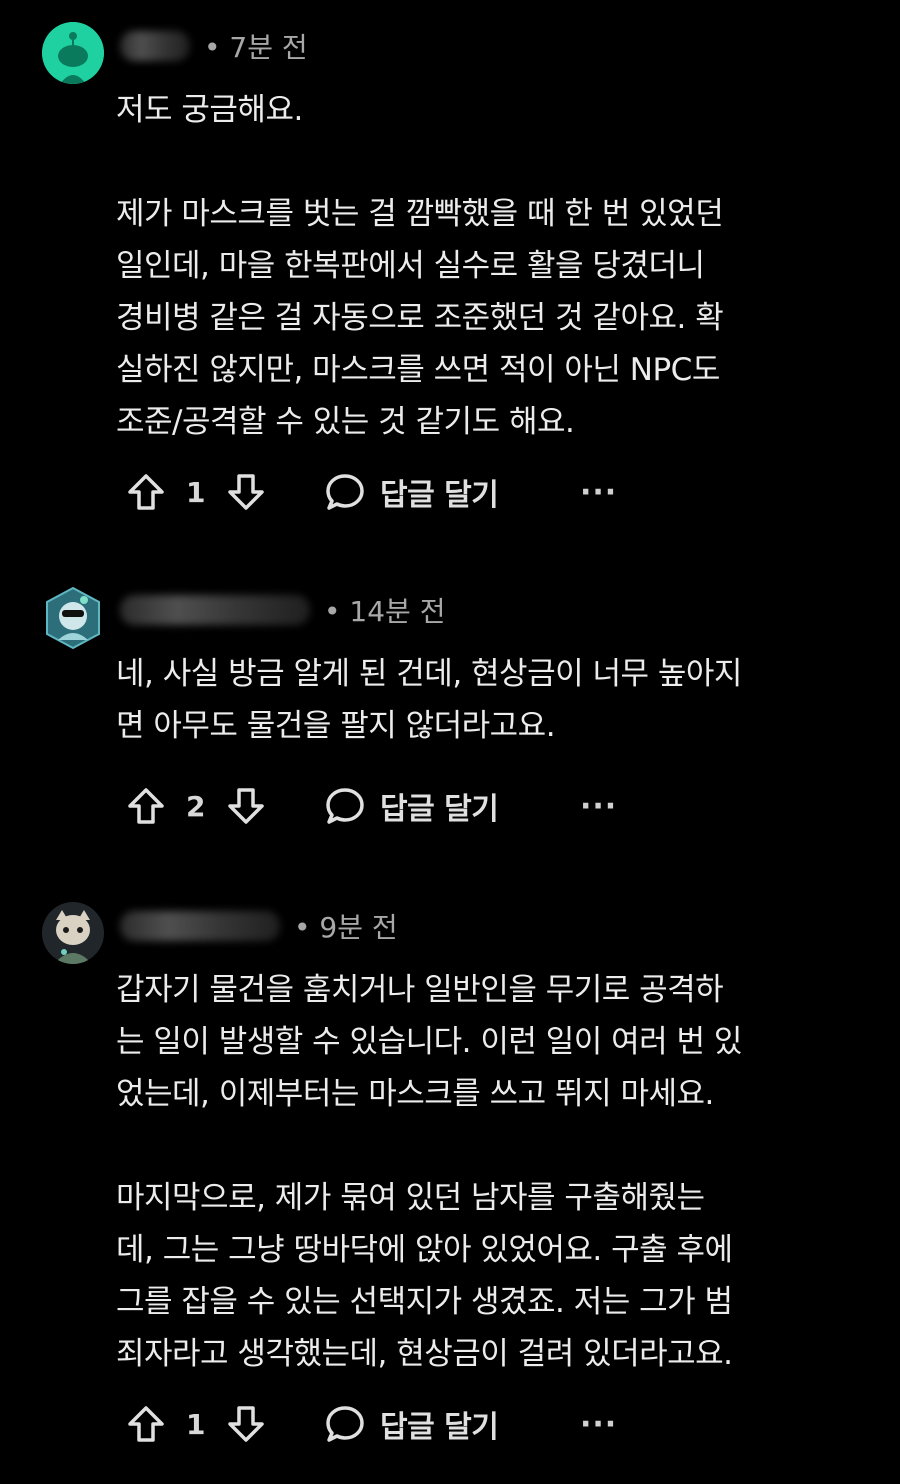 This screenshot has width=900, height=1484. Describe the element at coordinates (346, 927) in the screenshot. I see `comment-time: • 9분 전` at that location.